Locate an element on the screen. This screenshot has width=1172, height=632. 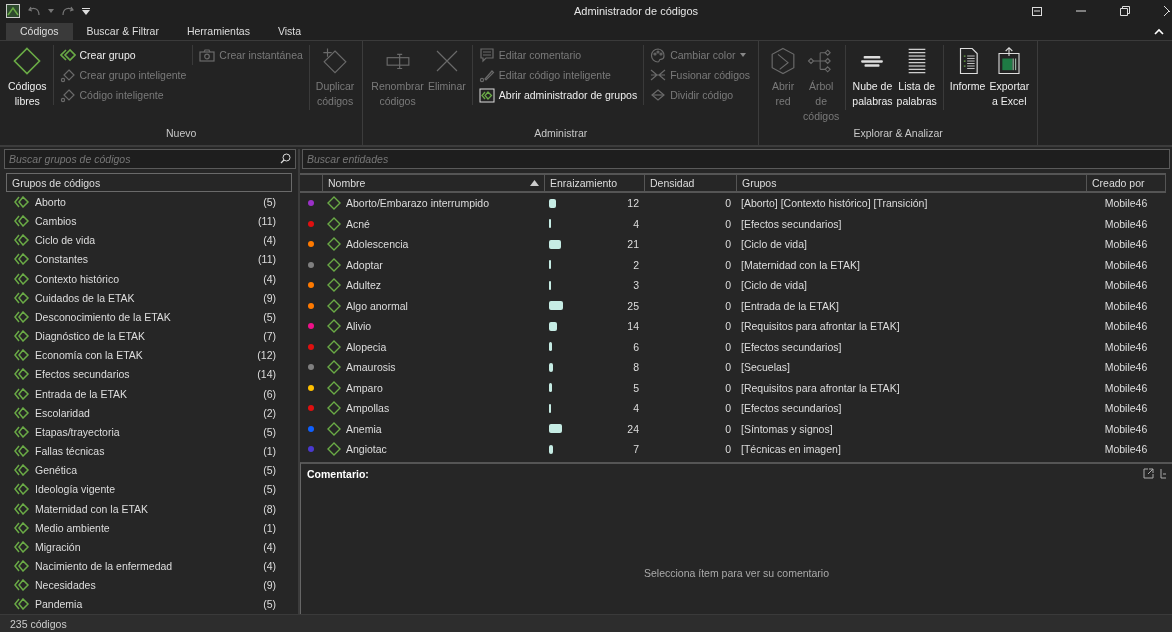
ribbon-button: Nube de palabras is located at coordinates (872, 77).